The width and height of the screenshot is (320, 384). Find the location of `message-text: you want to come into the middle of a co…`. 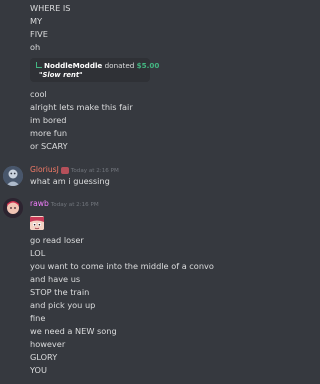

message-text: you want to come into the middle of a co… is located at coordinates (122, 266).